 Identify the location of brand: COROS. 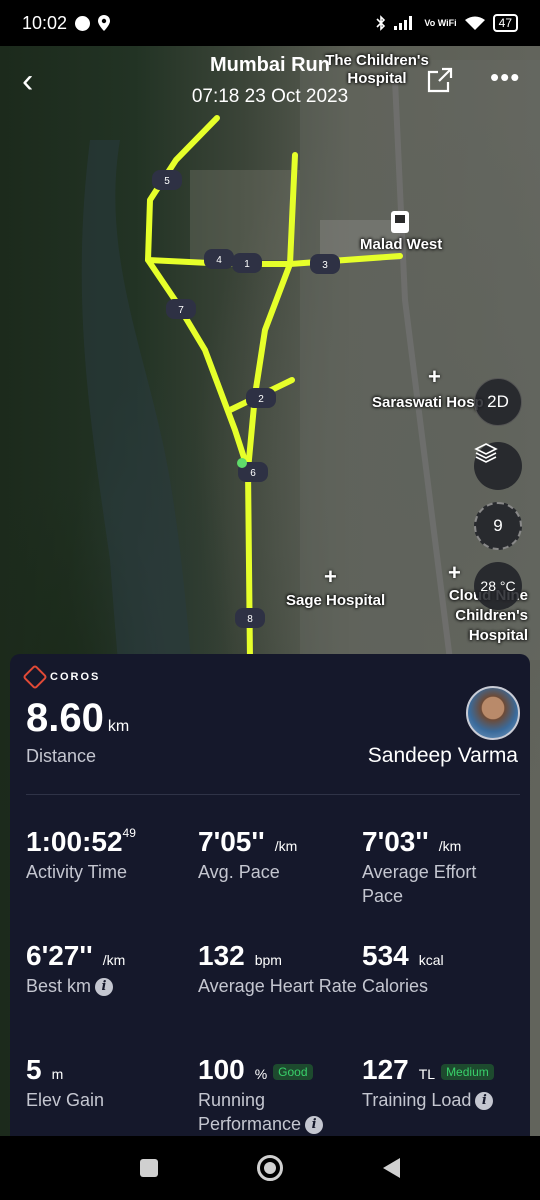
(61, 677).